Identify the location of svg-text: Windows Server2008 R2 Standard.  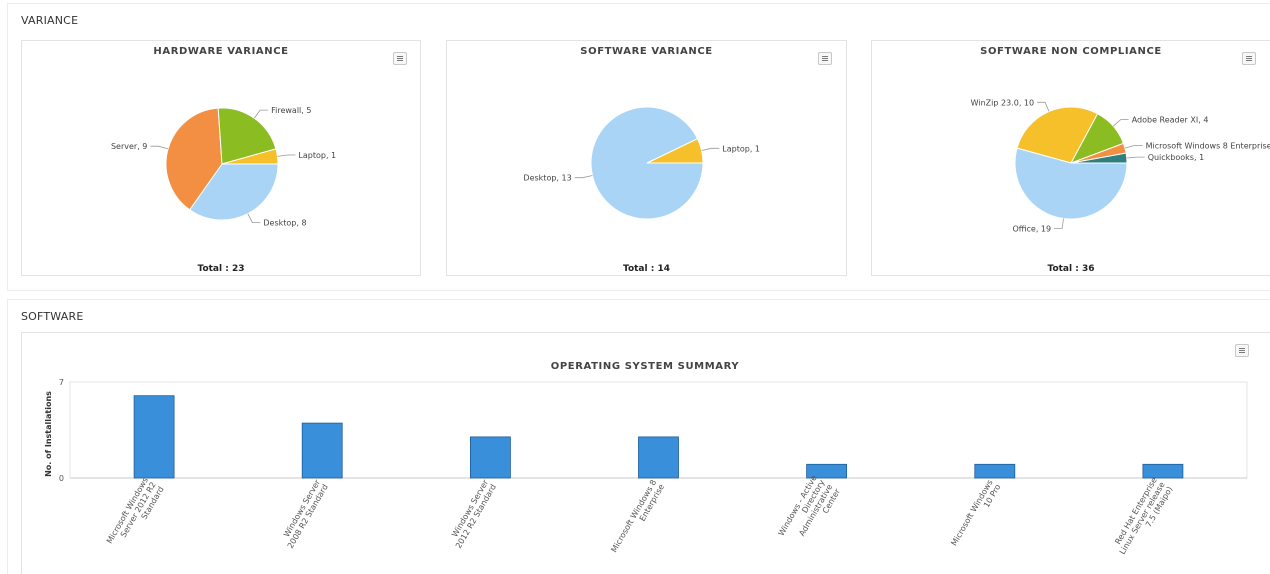
(304, 514).